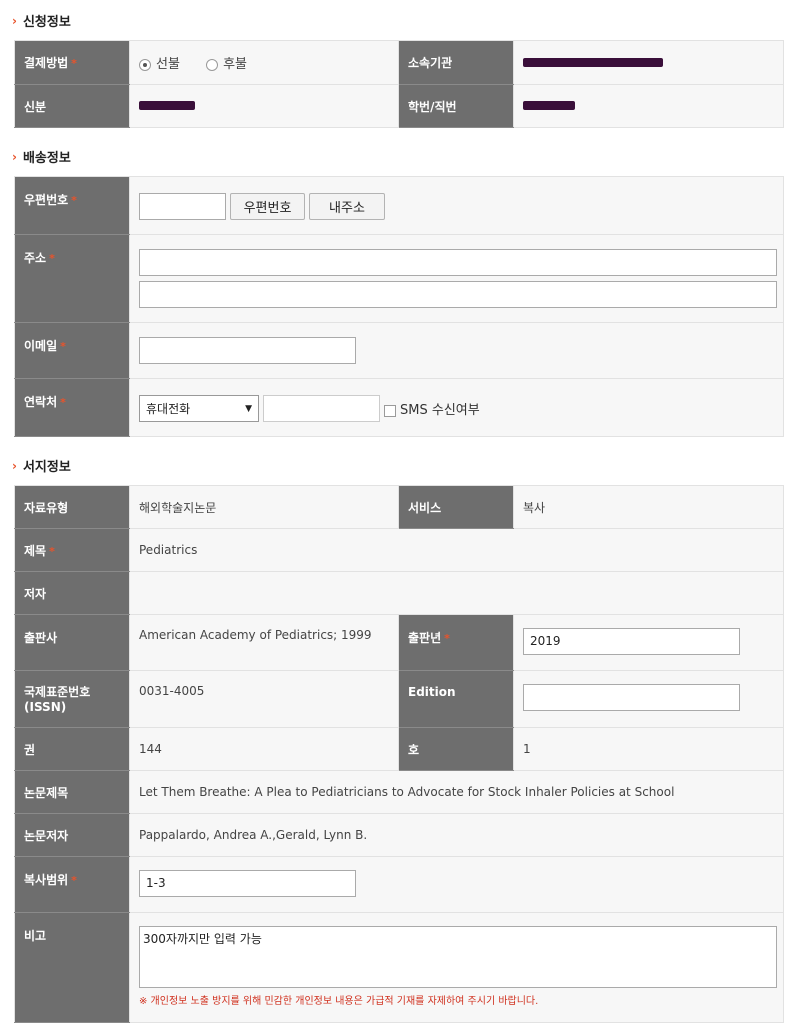  Describe the element at coordinates (267, 206) in the screenshot. I see `zip-search-button: 우편번호` at that location.